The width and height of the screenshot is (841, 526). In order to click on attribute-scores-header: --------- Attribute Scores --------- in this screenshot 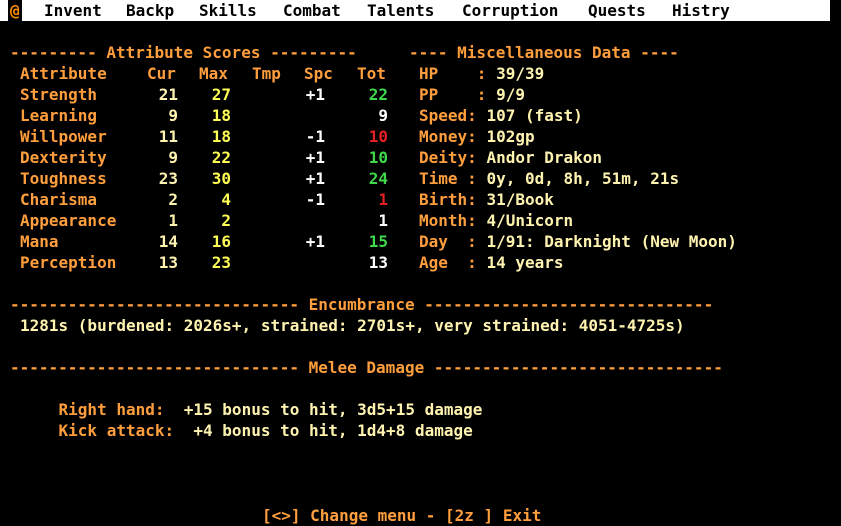, I will do `click(183, 52)`.